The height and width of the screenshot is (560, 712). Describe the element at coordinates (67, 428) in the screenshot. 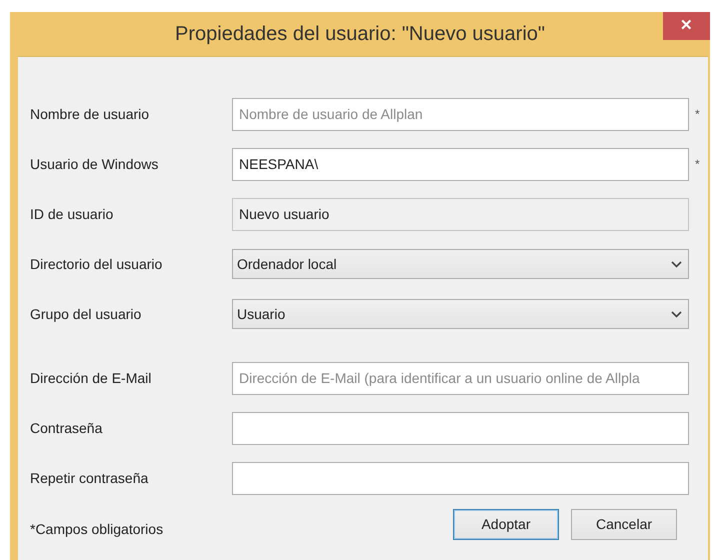

I see `field-label: Contraseña` at that location.